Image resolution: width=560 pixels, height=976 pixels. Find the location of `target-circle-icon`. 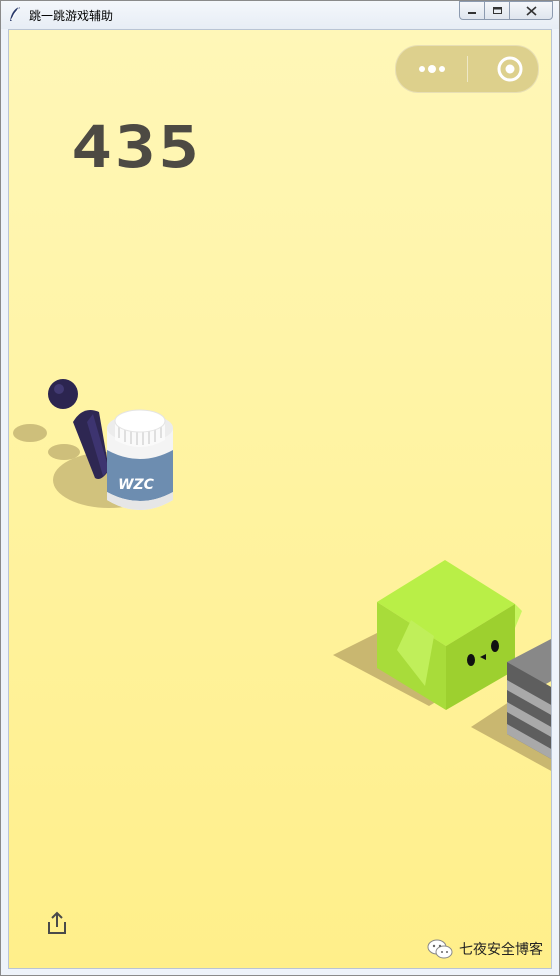

target-circle-icon is located at coordinates (510, 69).